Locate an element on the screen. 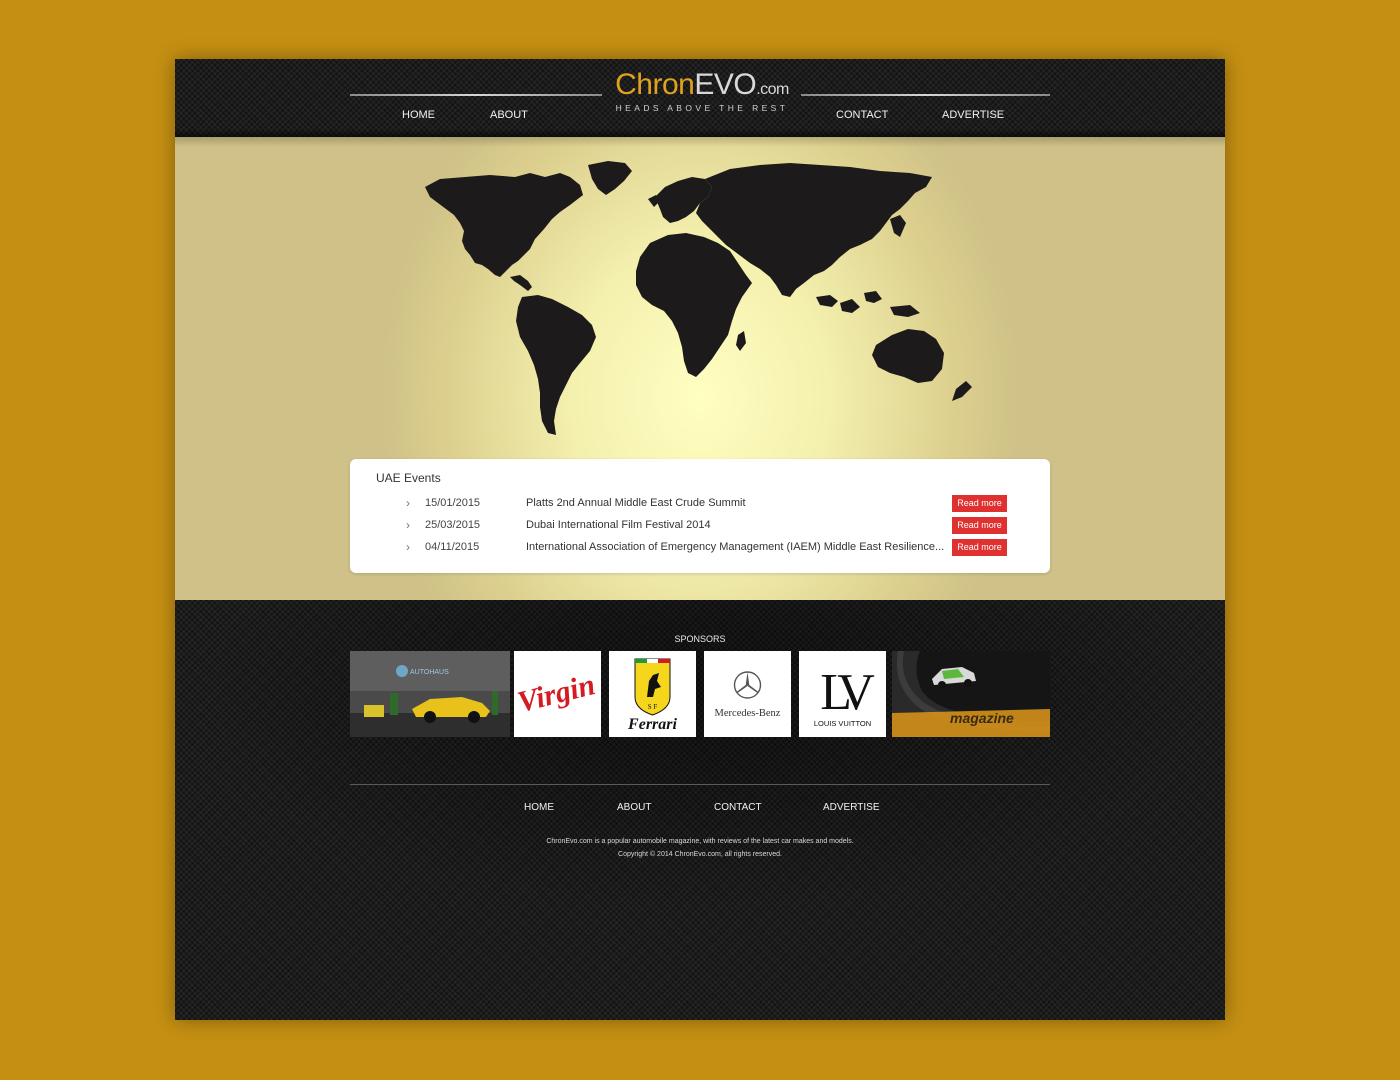 The image size is (1400, 1080). logo-tagline: HEADS ABOVE THE REST is located at coordinates (702, 108).